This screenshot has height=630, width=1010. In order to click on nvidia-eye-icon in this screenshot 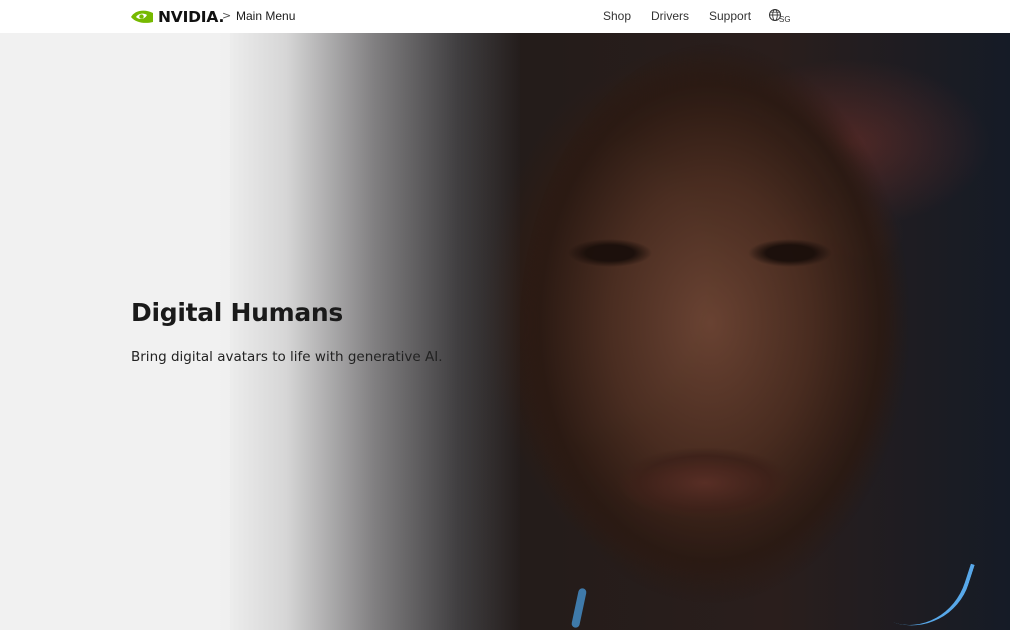, I will do `click(142, 16)`.